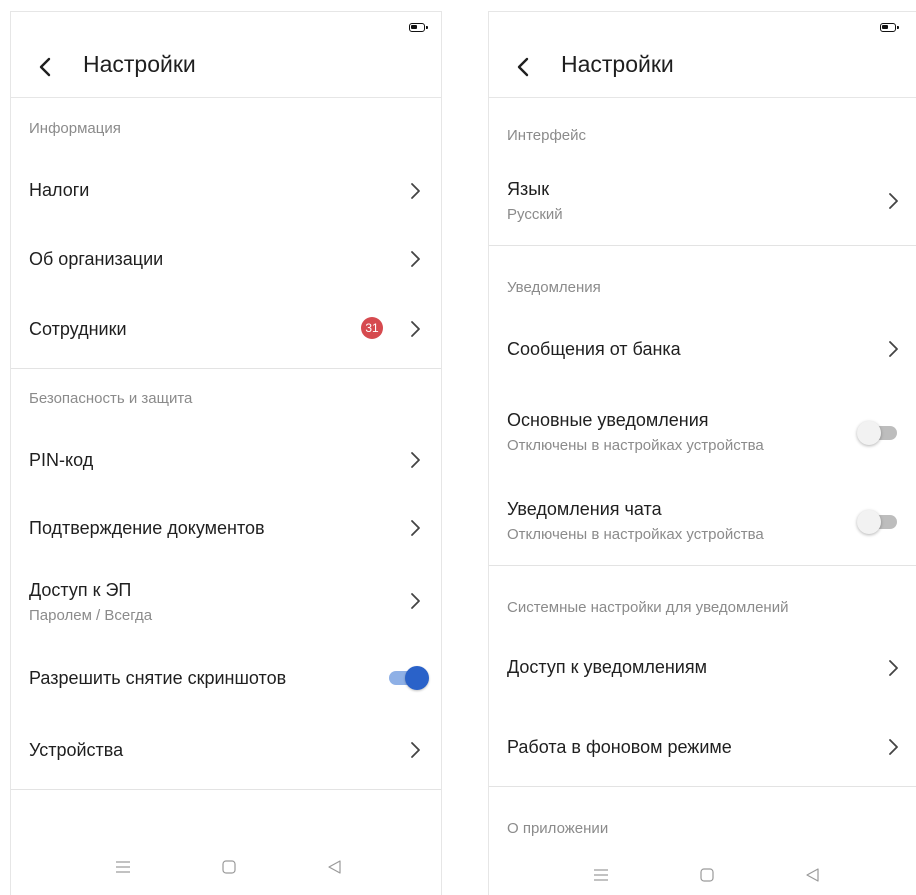 This screenshot has width=916, height=895. I want to click on main-notifications-toggle, so click(877, 432).